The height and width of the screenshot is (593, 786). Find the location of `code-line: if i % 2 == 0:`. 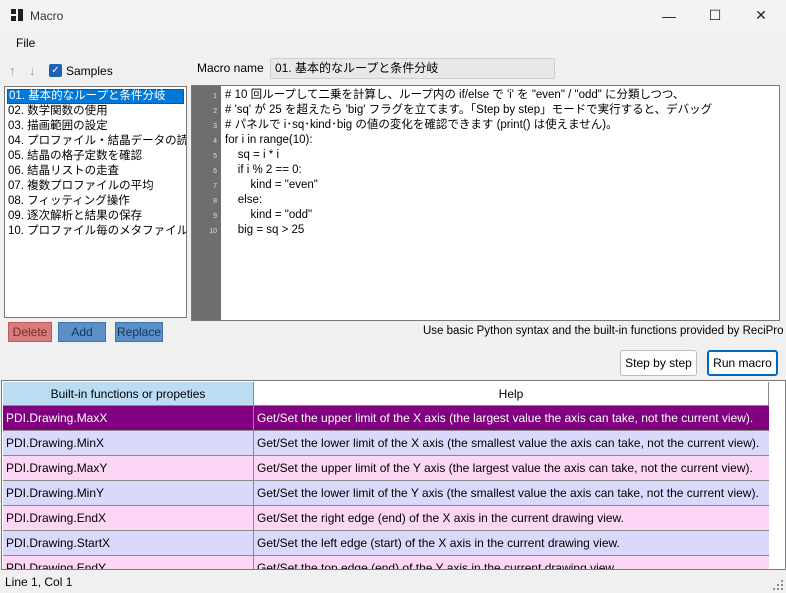

code-line: if i % 2 == 0: is located at coordinates (263, 170).